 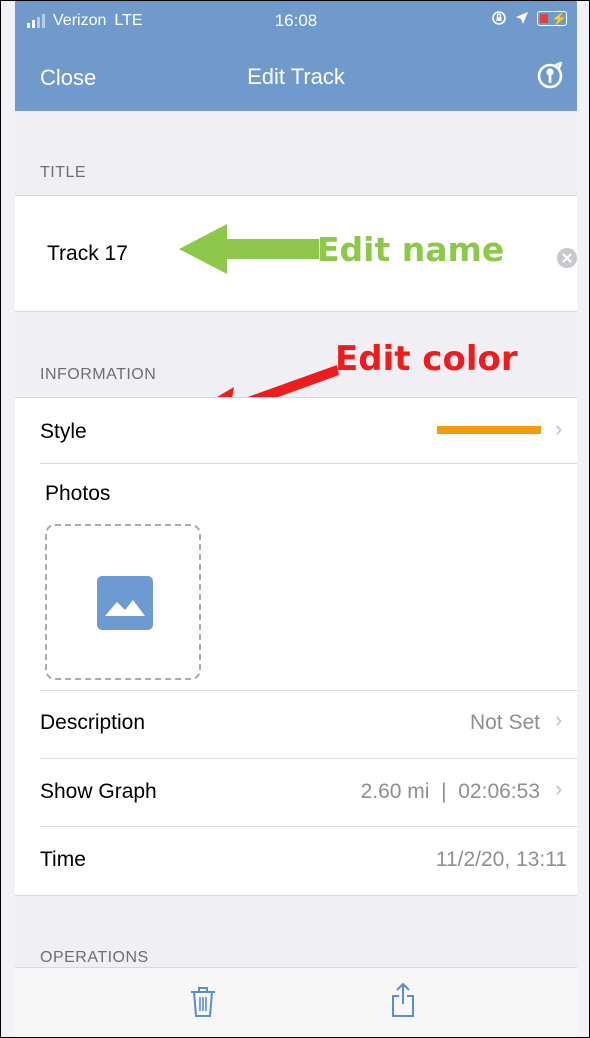 I want to click on photos-label: Photos, so click(x=78, y=493).